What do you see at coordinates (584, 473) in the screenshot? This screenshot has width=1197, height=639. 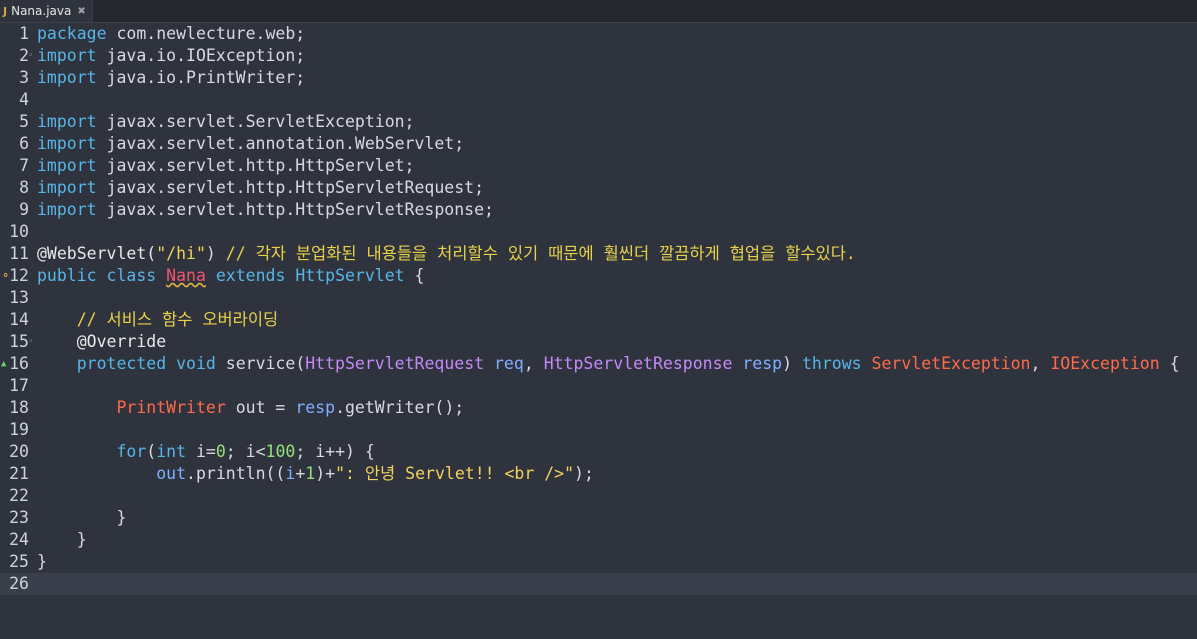 I see `code-text: );` at bounding box center [584, 473].